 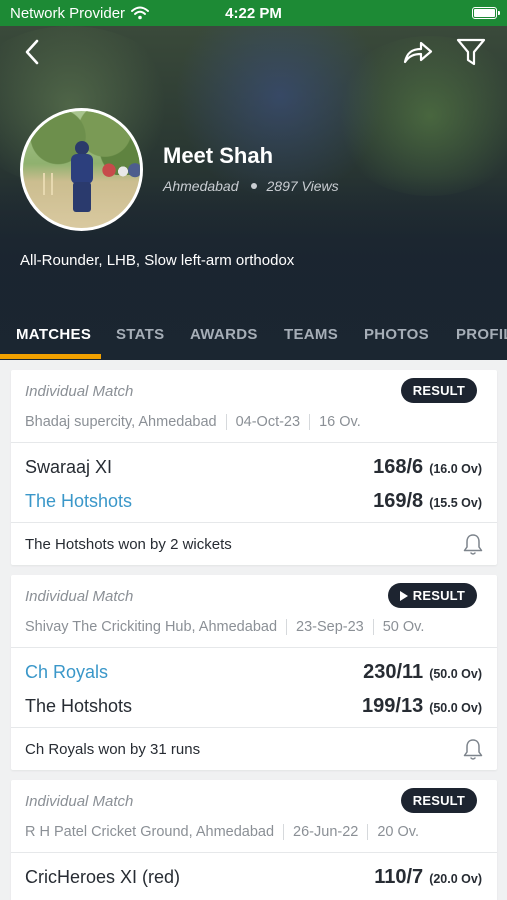 I want to click on profile-tabs: MATCHES STATS AWARDS TEAMS PHOTOS PROFIL, so click(x=253, y=334).